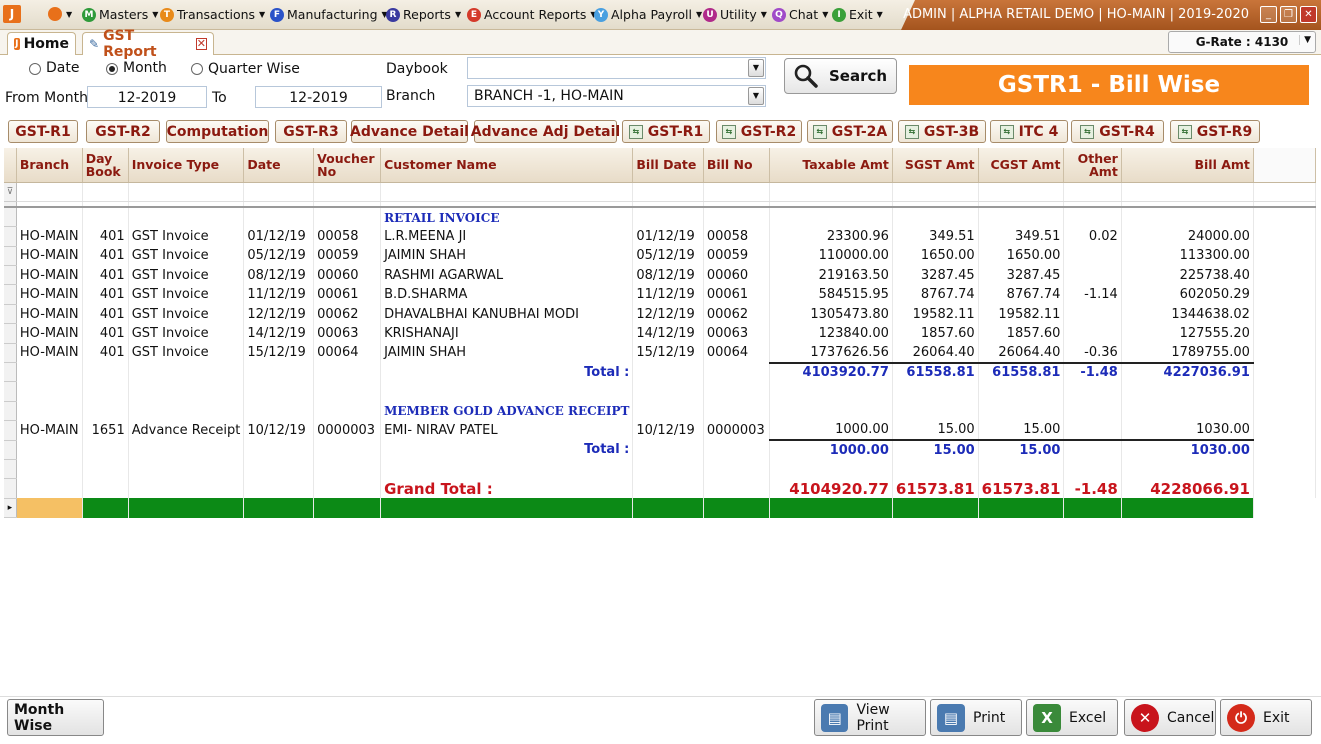 This screenshot has height=744, width=1321. Describe the element at coordinates (423, 14) in the screenshot. I see `menu-reports: R Reports ▼` at that location.